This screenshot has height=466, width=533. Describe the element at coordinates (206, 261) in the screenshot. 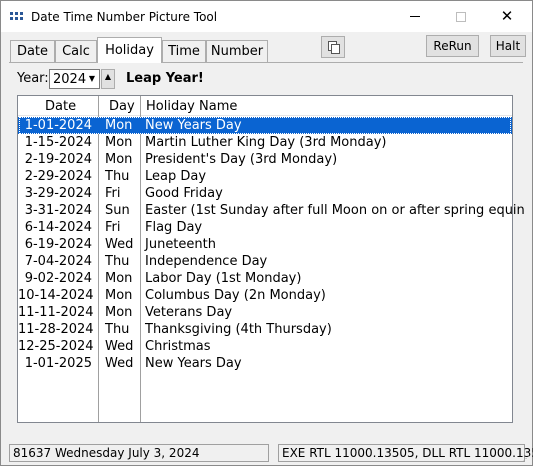

I see `holiday-name: Independence Day` at that location.